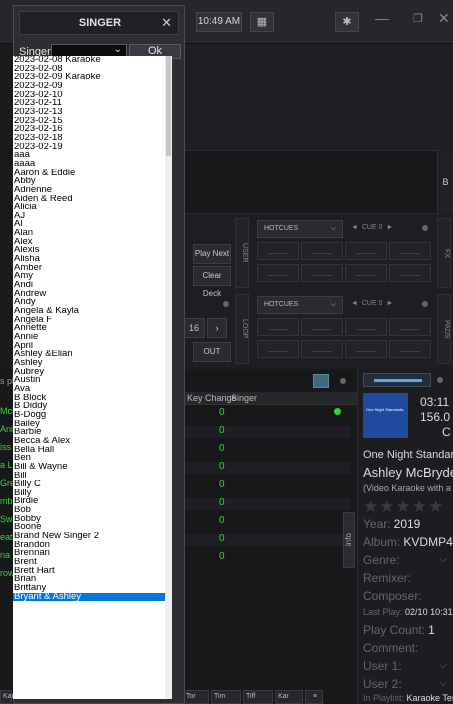 The width and height of the screenshot is (453, 704). Describe the element at coordinates (89, 77) in the screenshot. I see `singer-list-item: 2023-02-09 Karaoke` at that location.